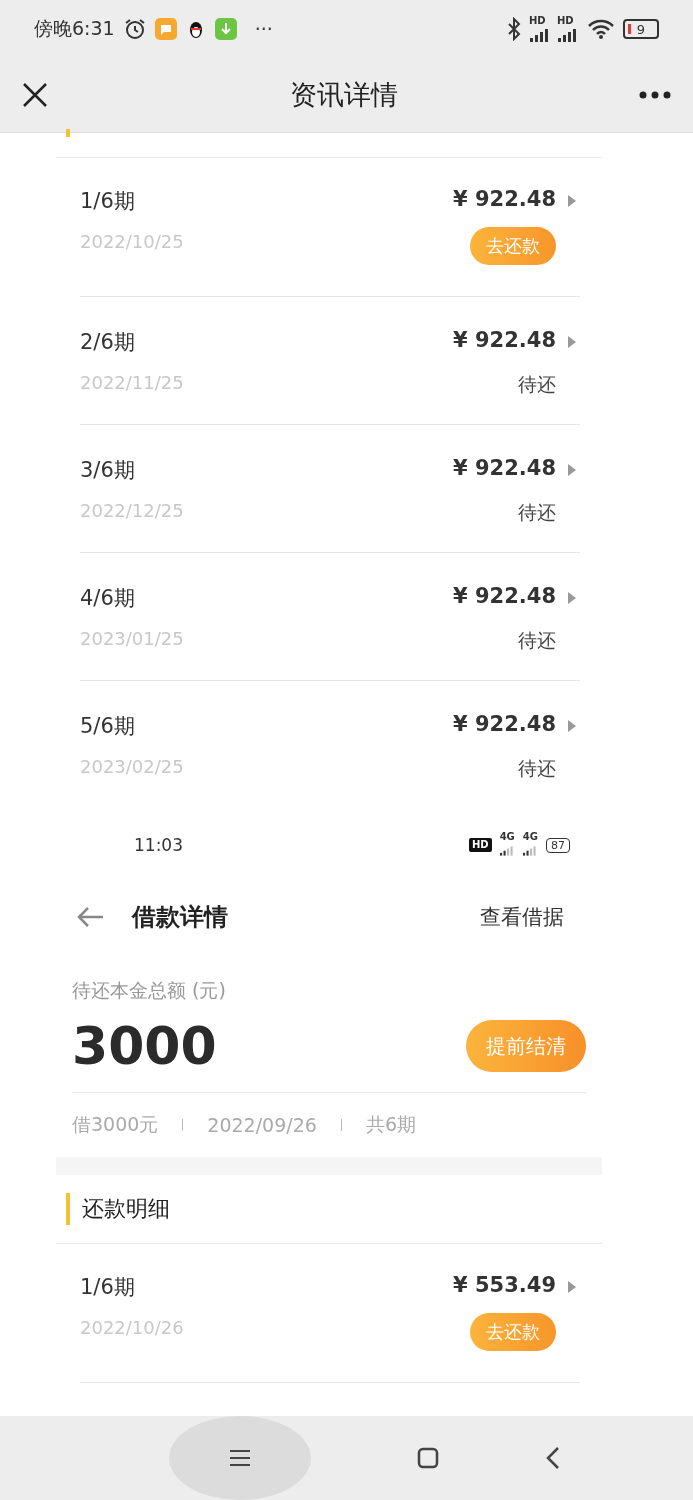  Describe the element at coordinates (115, 1124) in the screenshot. I see `loan-info: 借3000元` at that location.